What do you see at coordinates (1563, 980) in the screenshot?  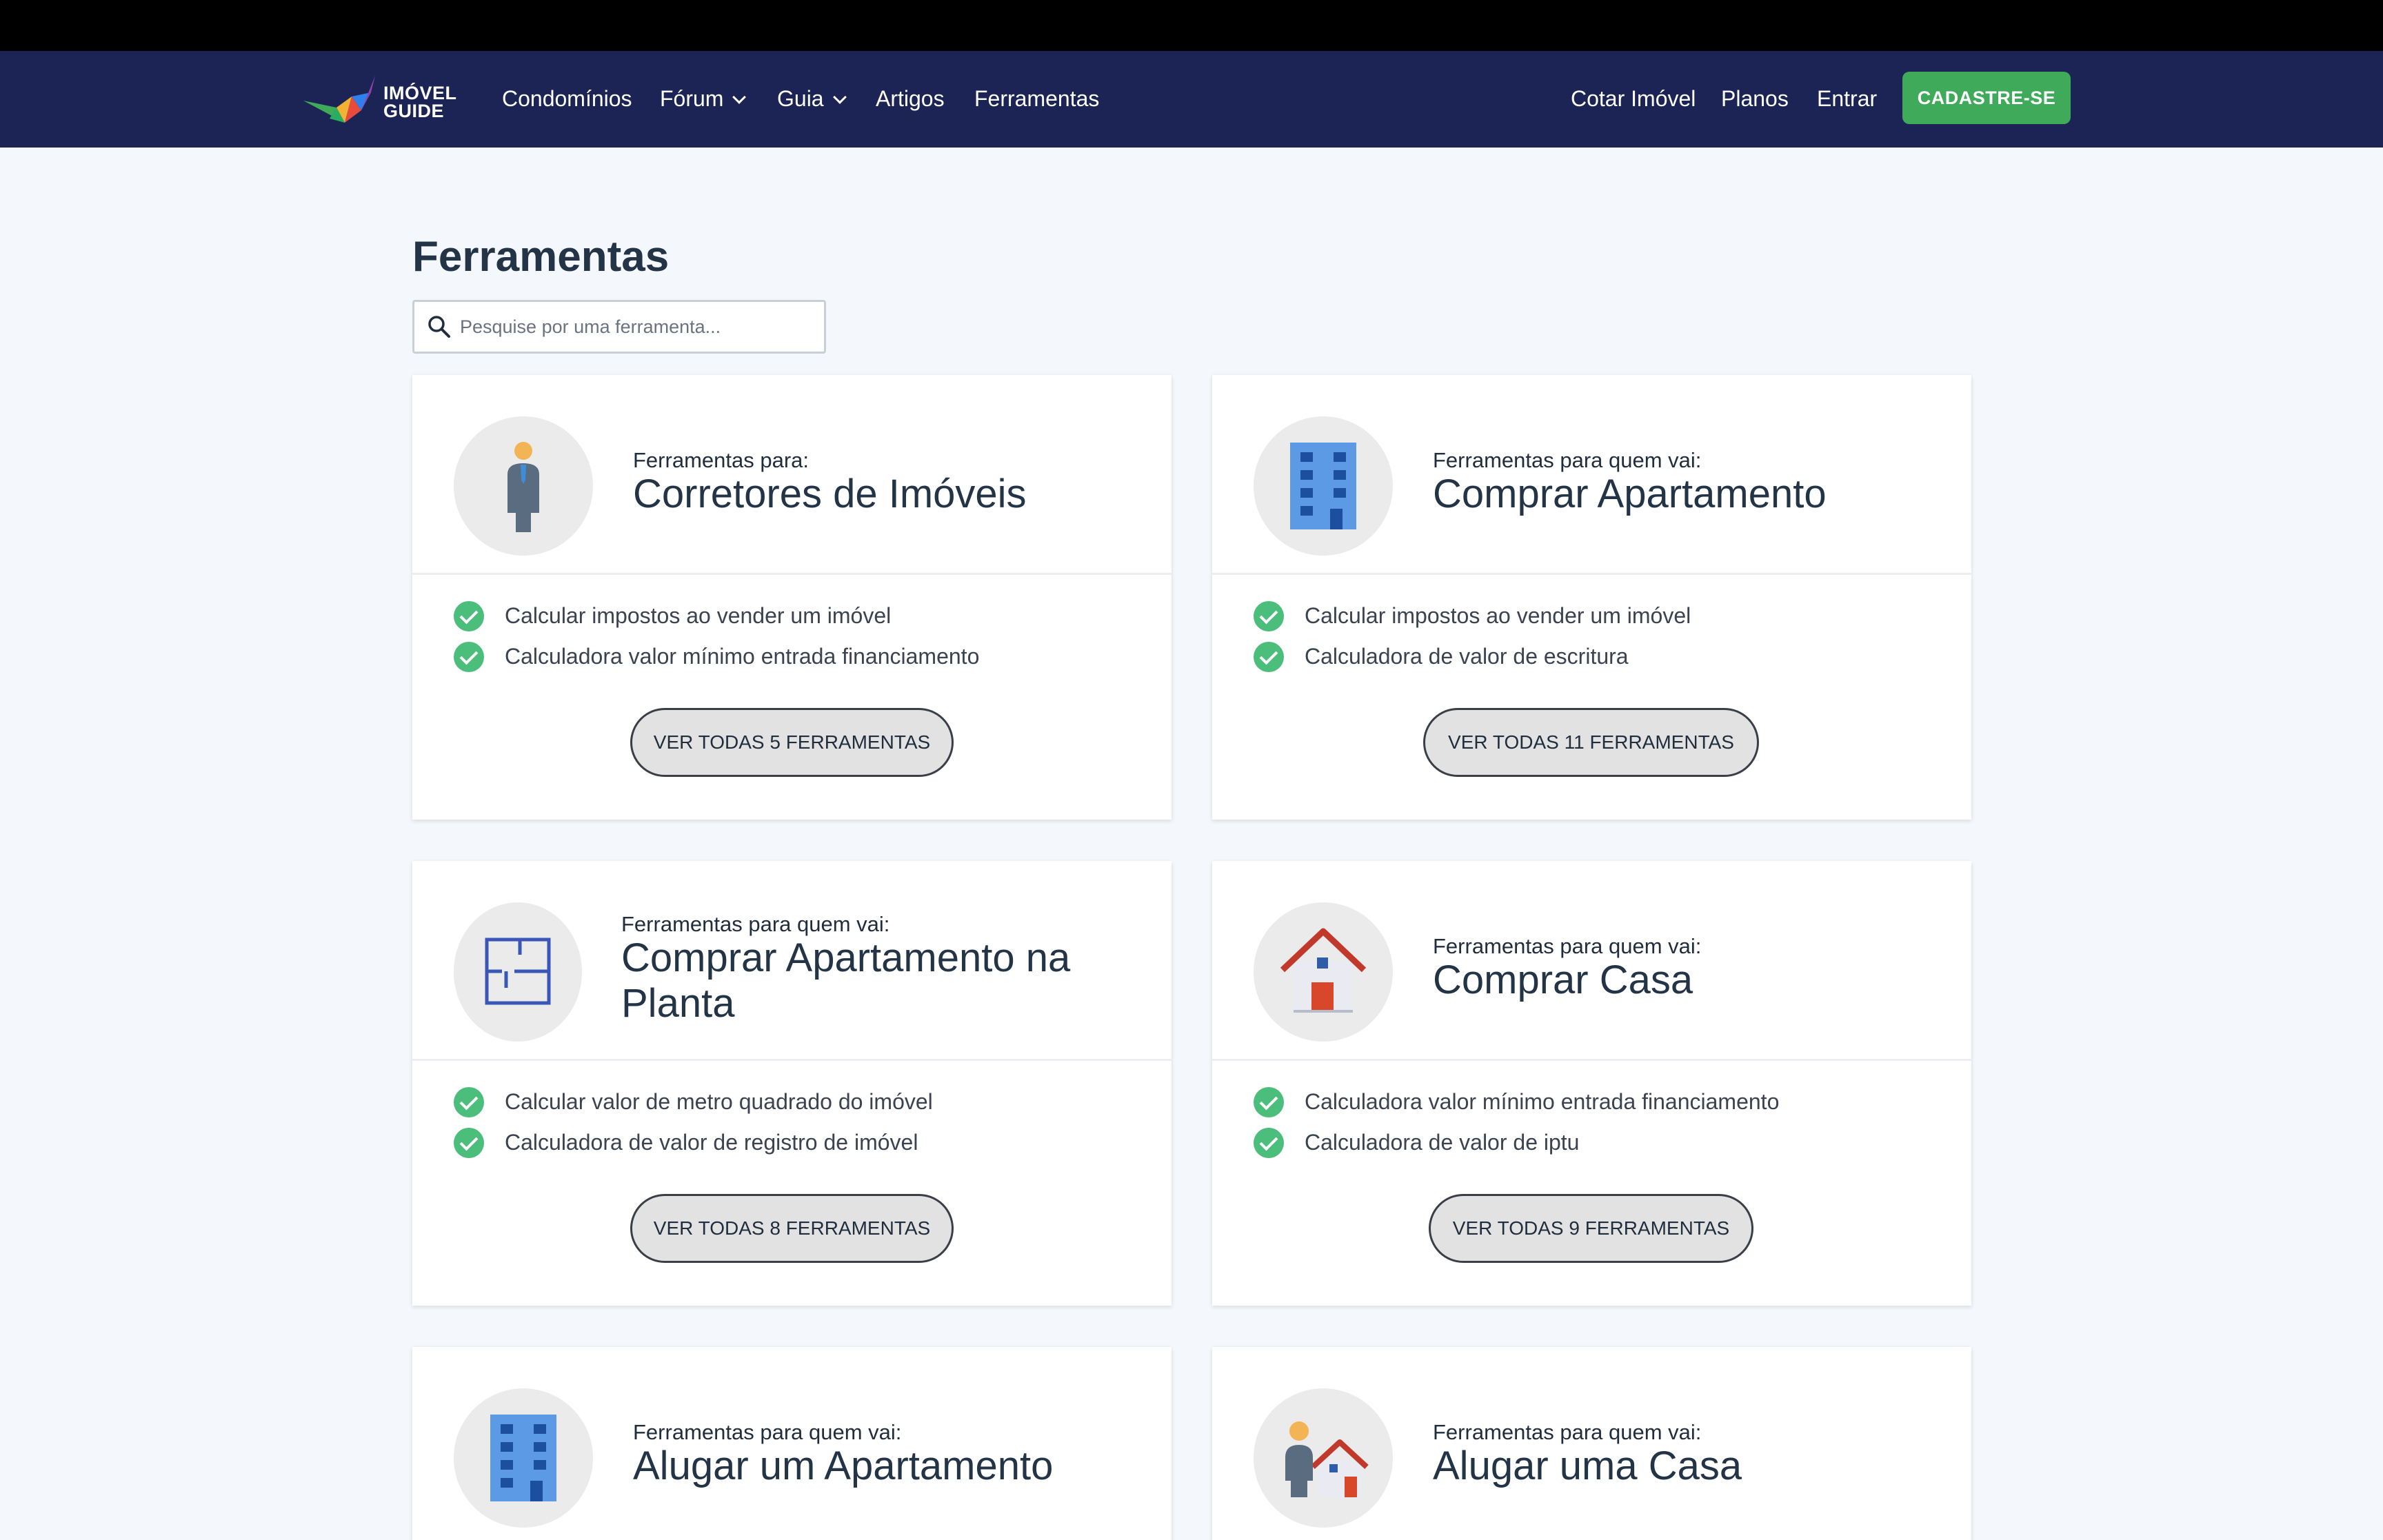 I see `card-title: Comprar Casa` at bounding box center [1563, 980].